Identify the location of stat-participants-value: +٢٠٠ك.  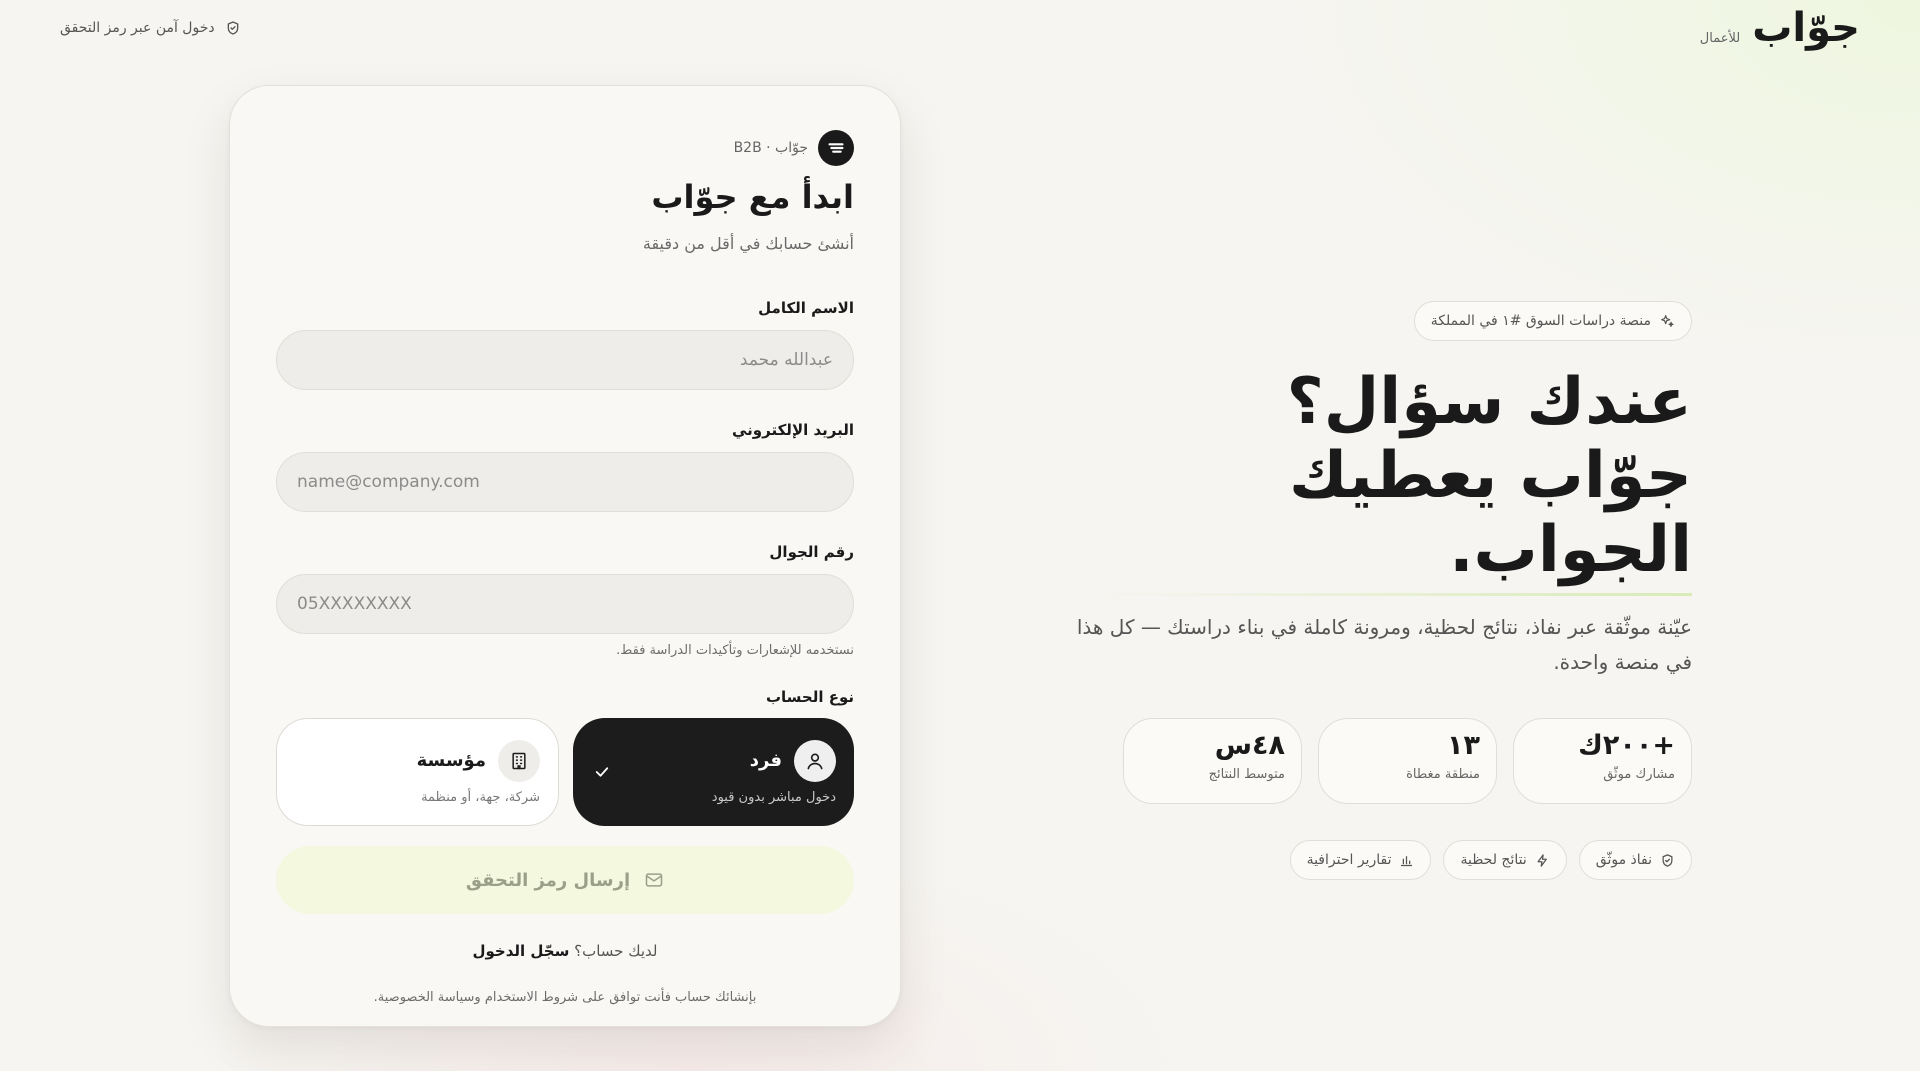
(1626, 745).